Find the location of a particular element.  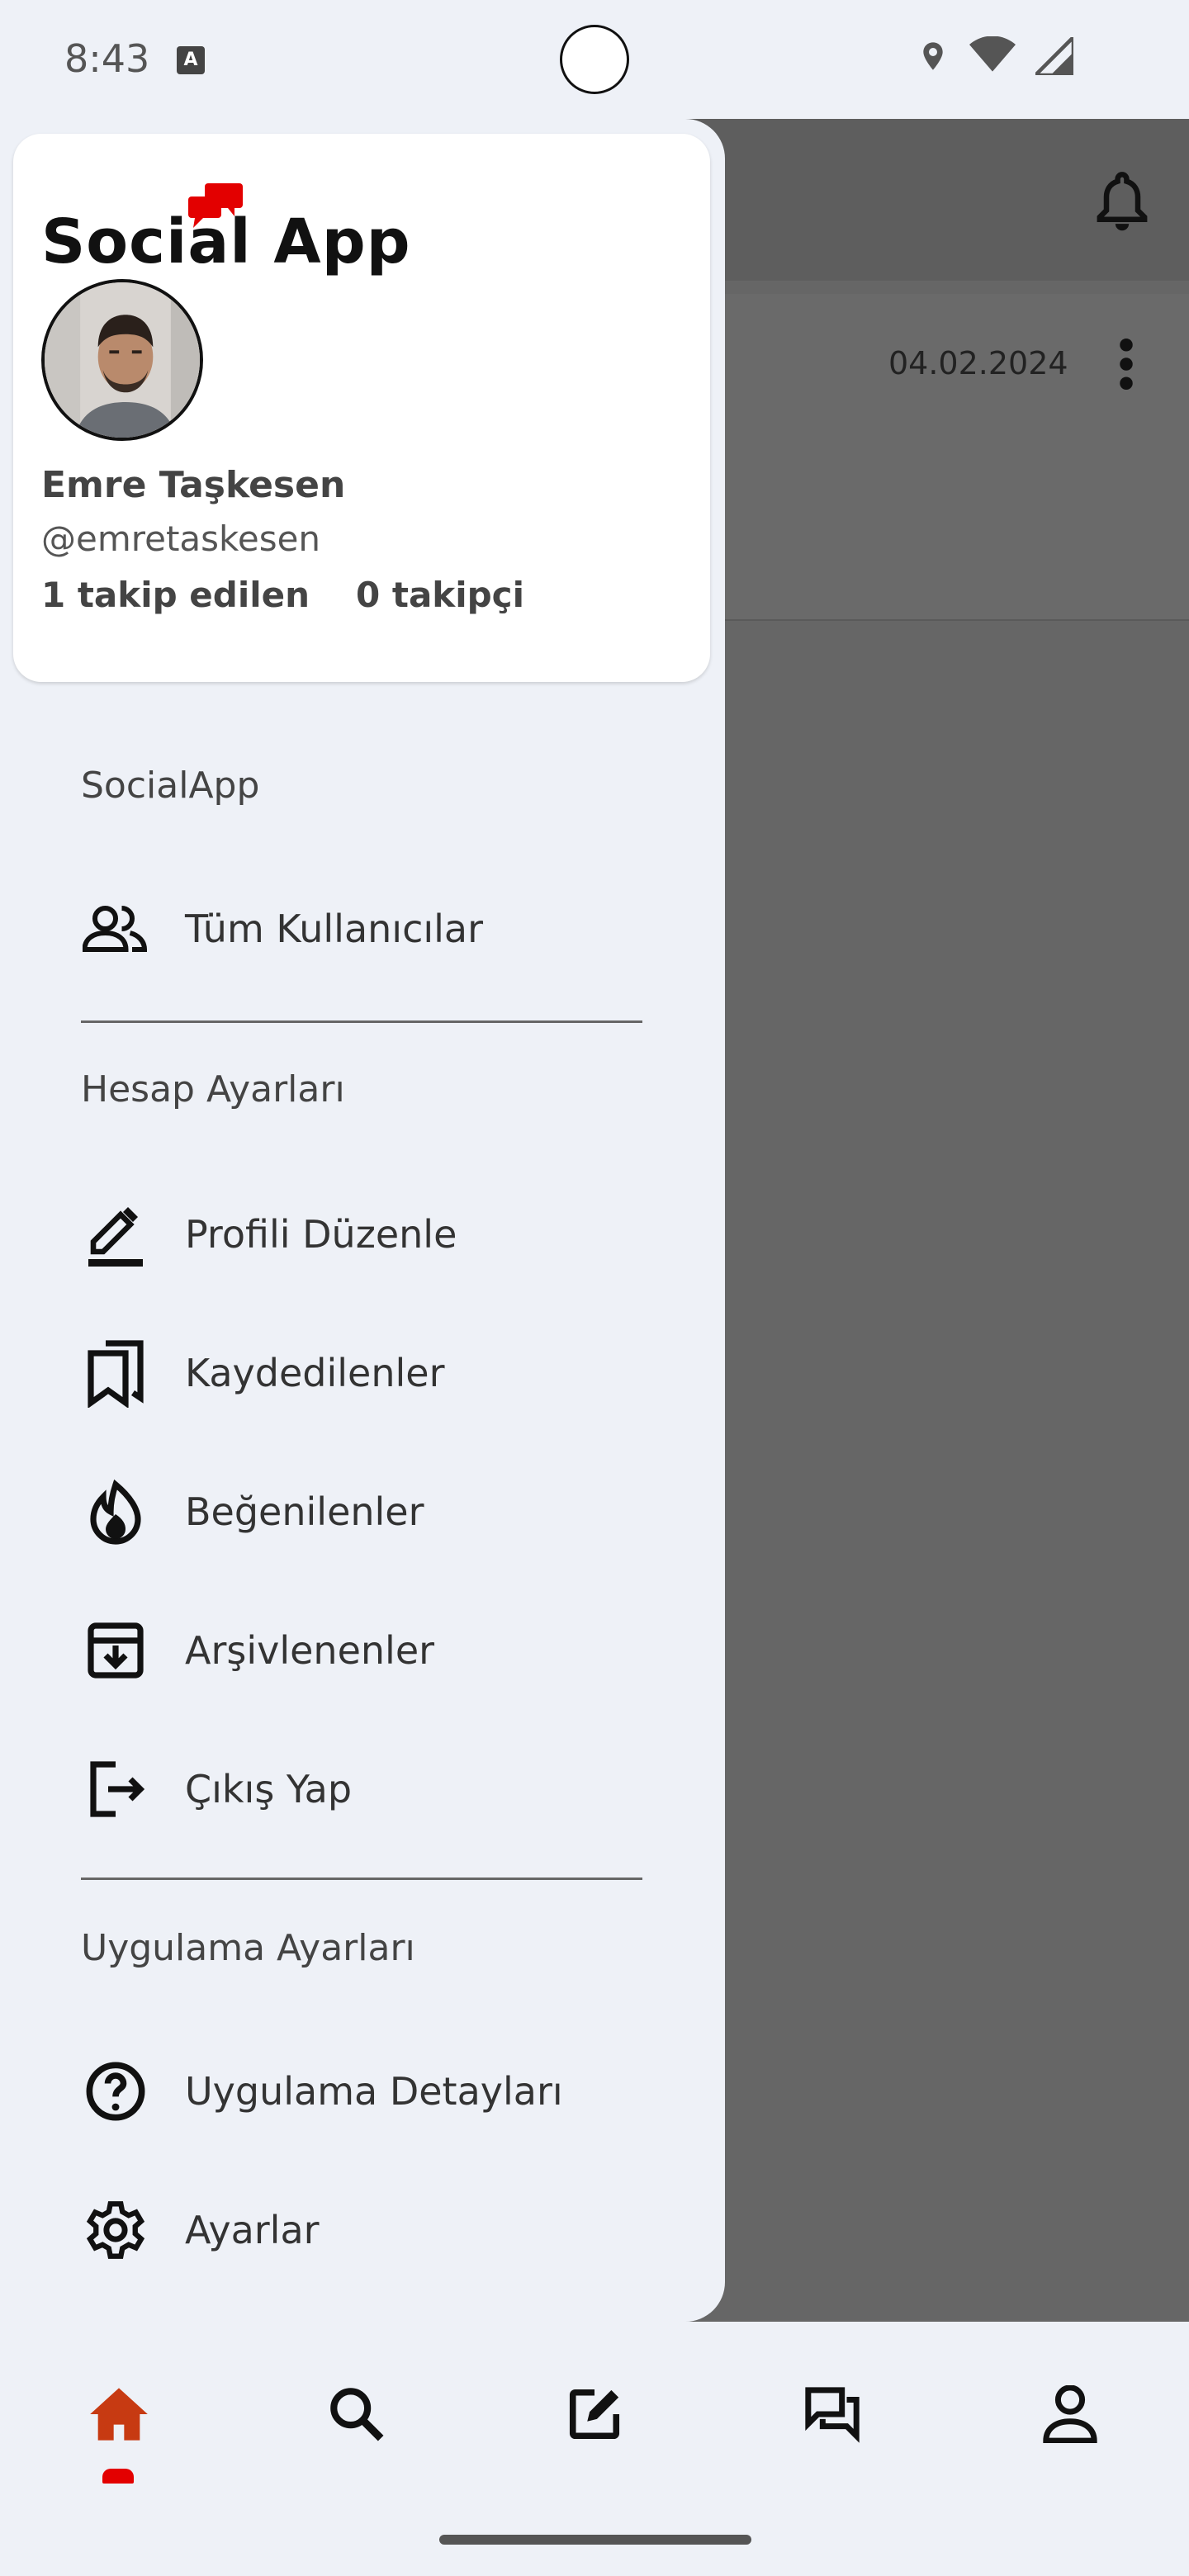

menu-item-label: Çıkış Yap is located at coordinates (269, 1789).